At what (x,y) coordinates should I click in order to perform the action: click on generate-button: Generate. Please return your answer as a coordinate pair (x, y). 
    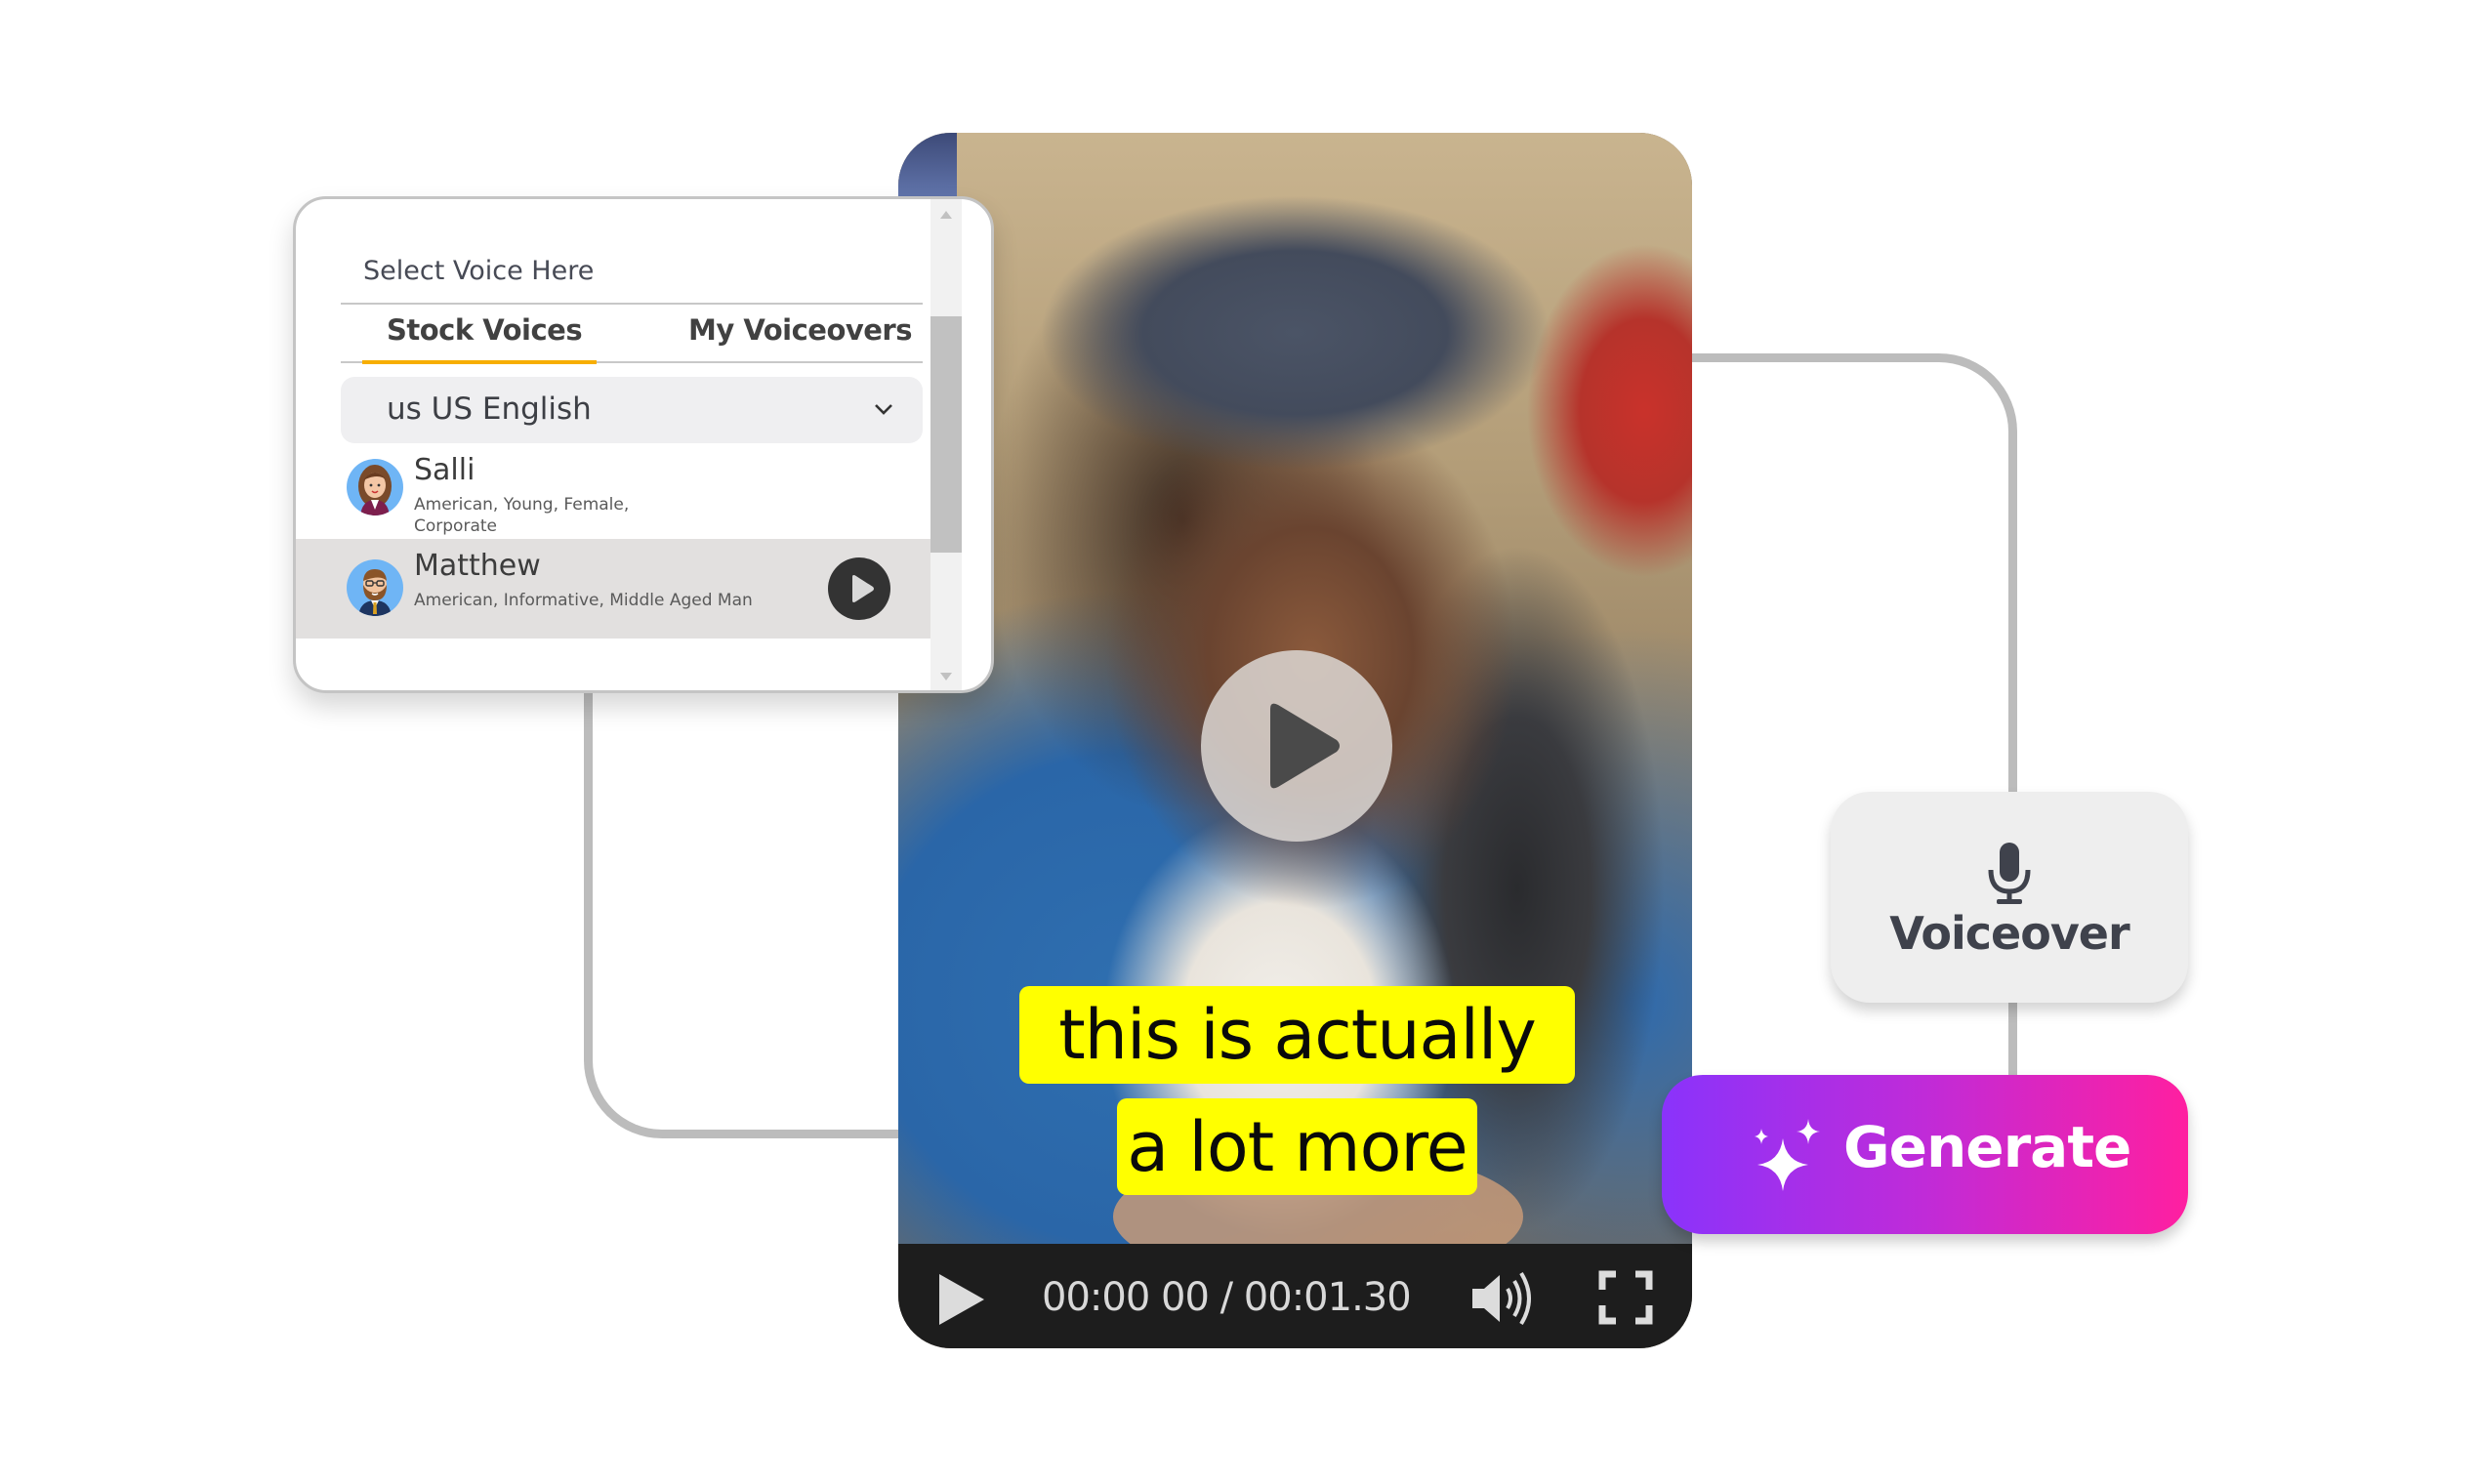
    Looking at the image, I should click on (1925, 1155).